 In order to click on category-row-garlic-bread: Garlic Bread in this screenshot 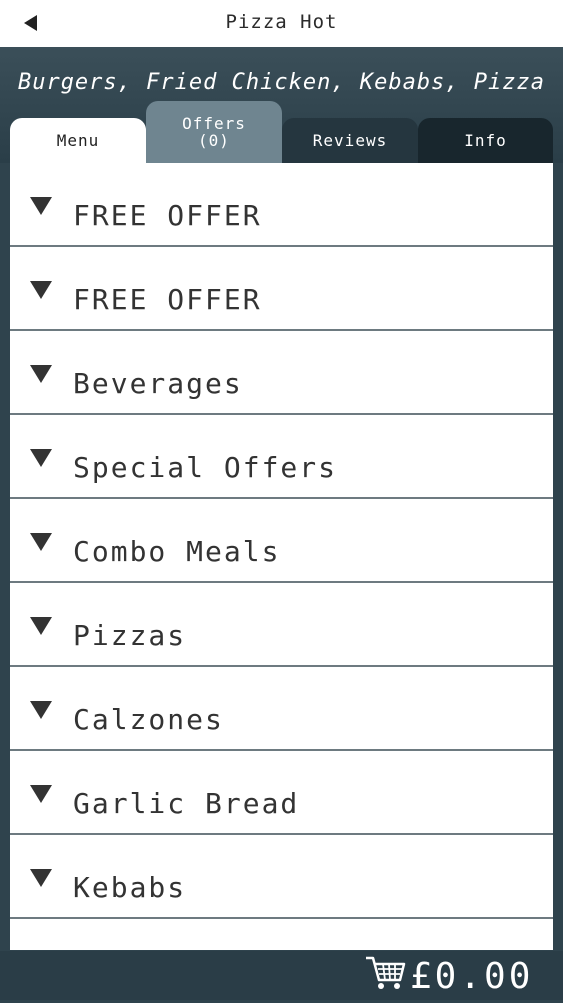, I will do `click(281, 793)`.